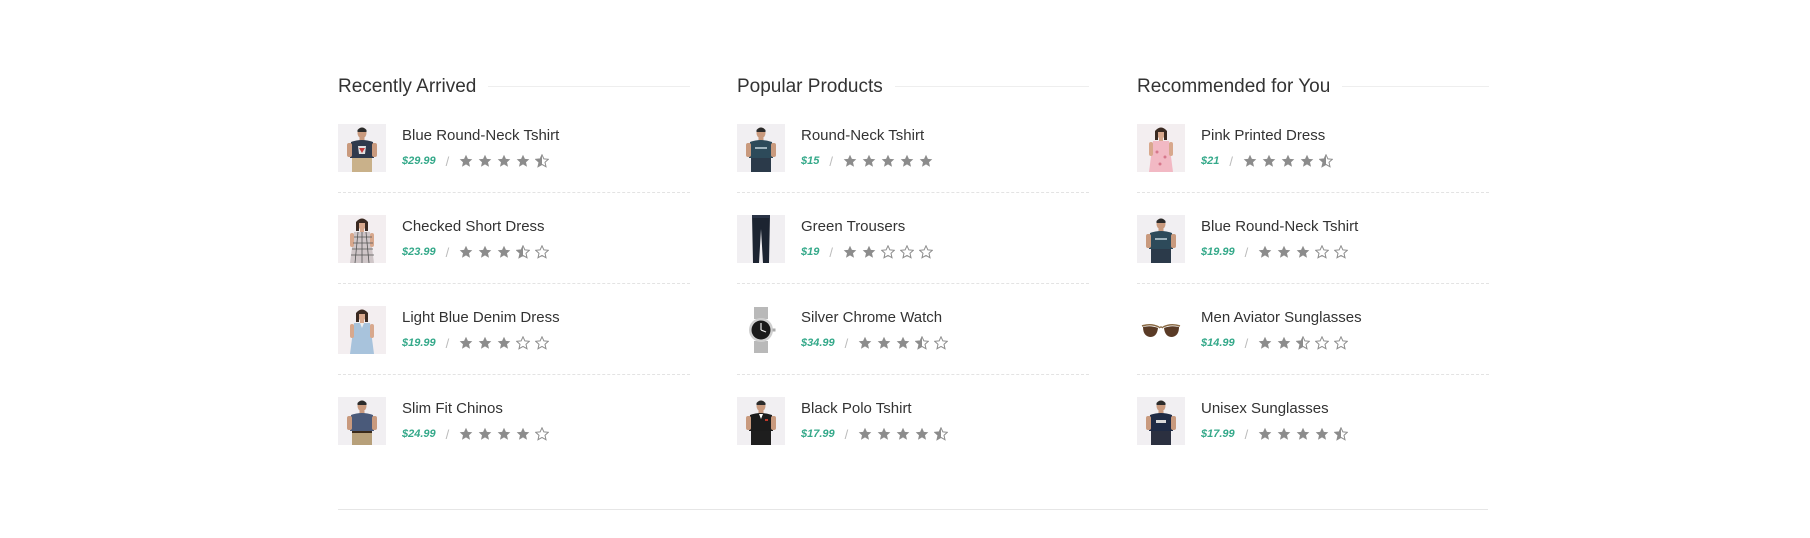 The image size is (1810, 538). I want to click on product-price: $14.99, so click(1218, 343).